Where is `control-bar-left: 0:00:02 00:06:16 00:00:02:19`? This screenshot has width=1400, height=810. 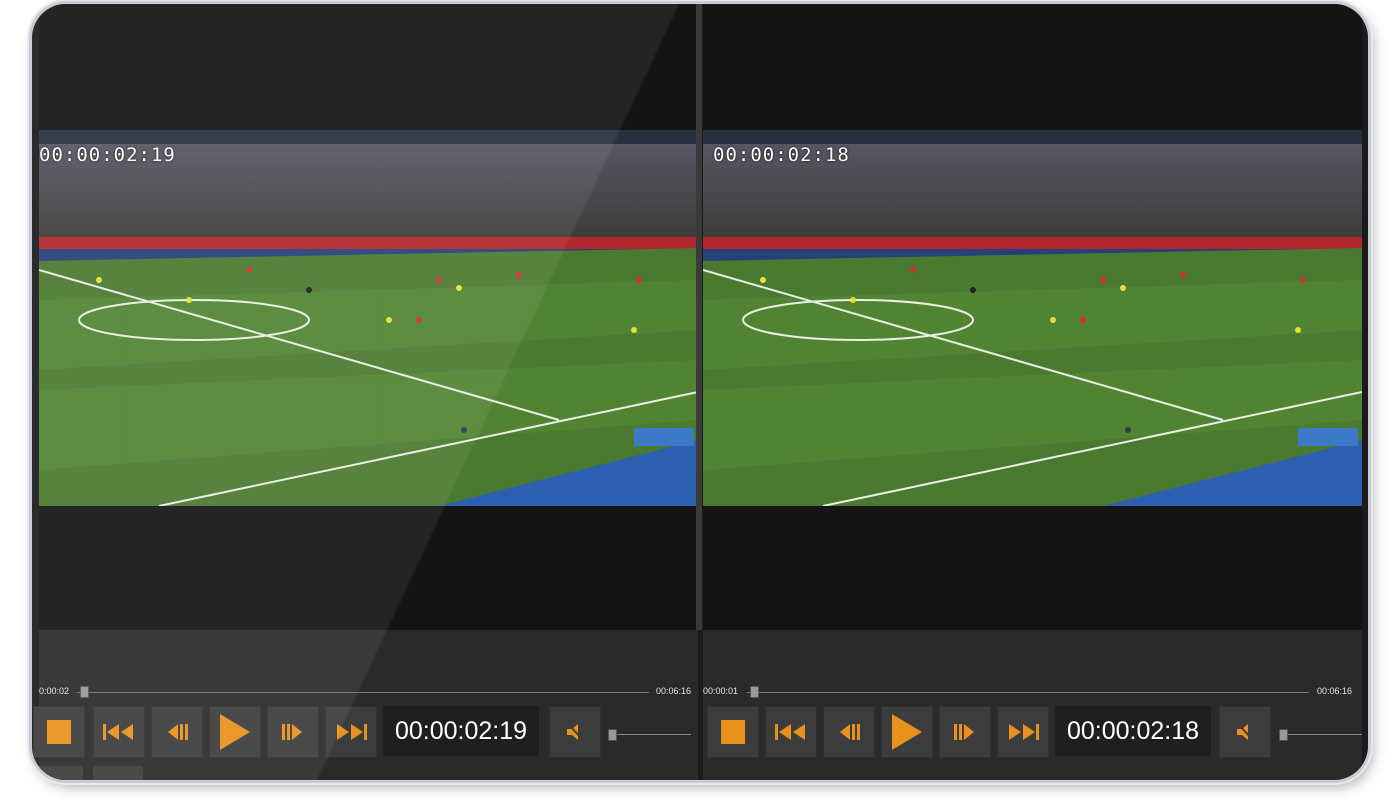
control-bar-left: 0:00:02 00:06:16 00:00:02:19 is located at coordinates (365, 705).